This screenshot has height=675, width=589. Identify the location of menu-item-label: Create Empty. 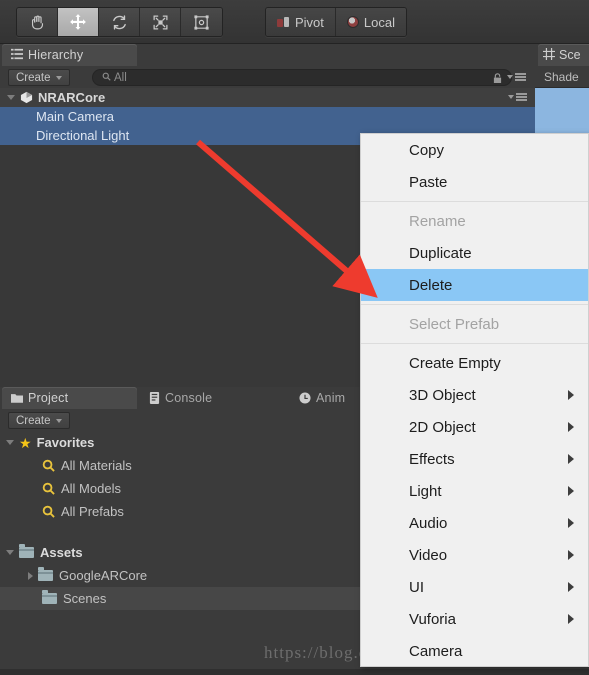
(455, 363).